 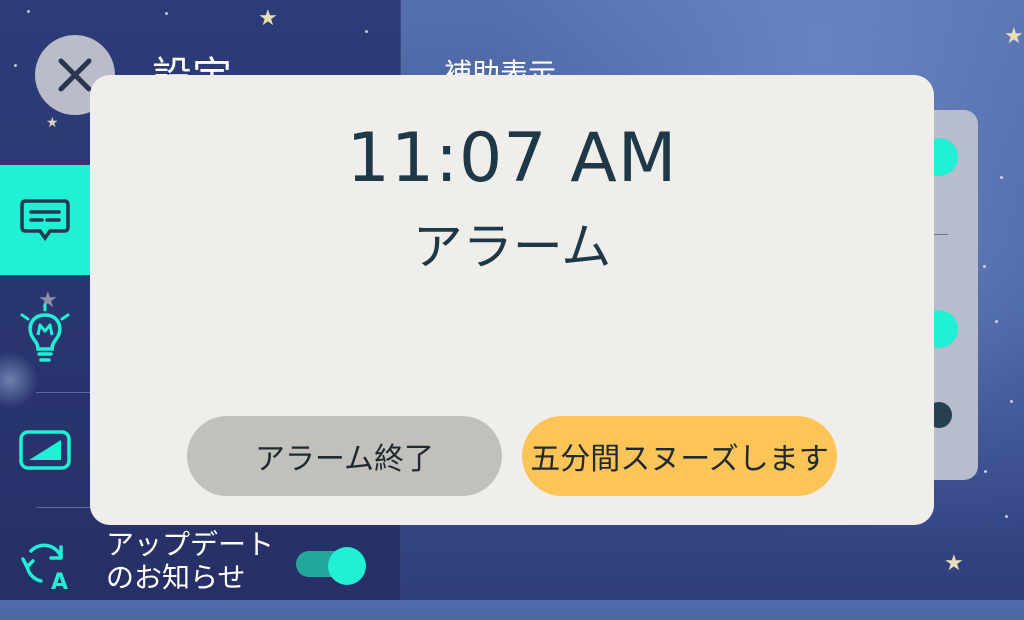 What do you see at coordinates (332, 566) in the screenshot?
I see `update-notification-toggle` at bounding box center [332, 566].